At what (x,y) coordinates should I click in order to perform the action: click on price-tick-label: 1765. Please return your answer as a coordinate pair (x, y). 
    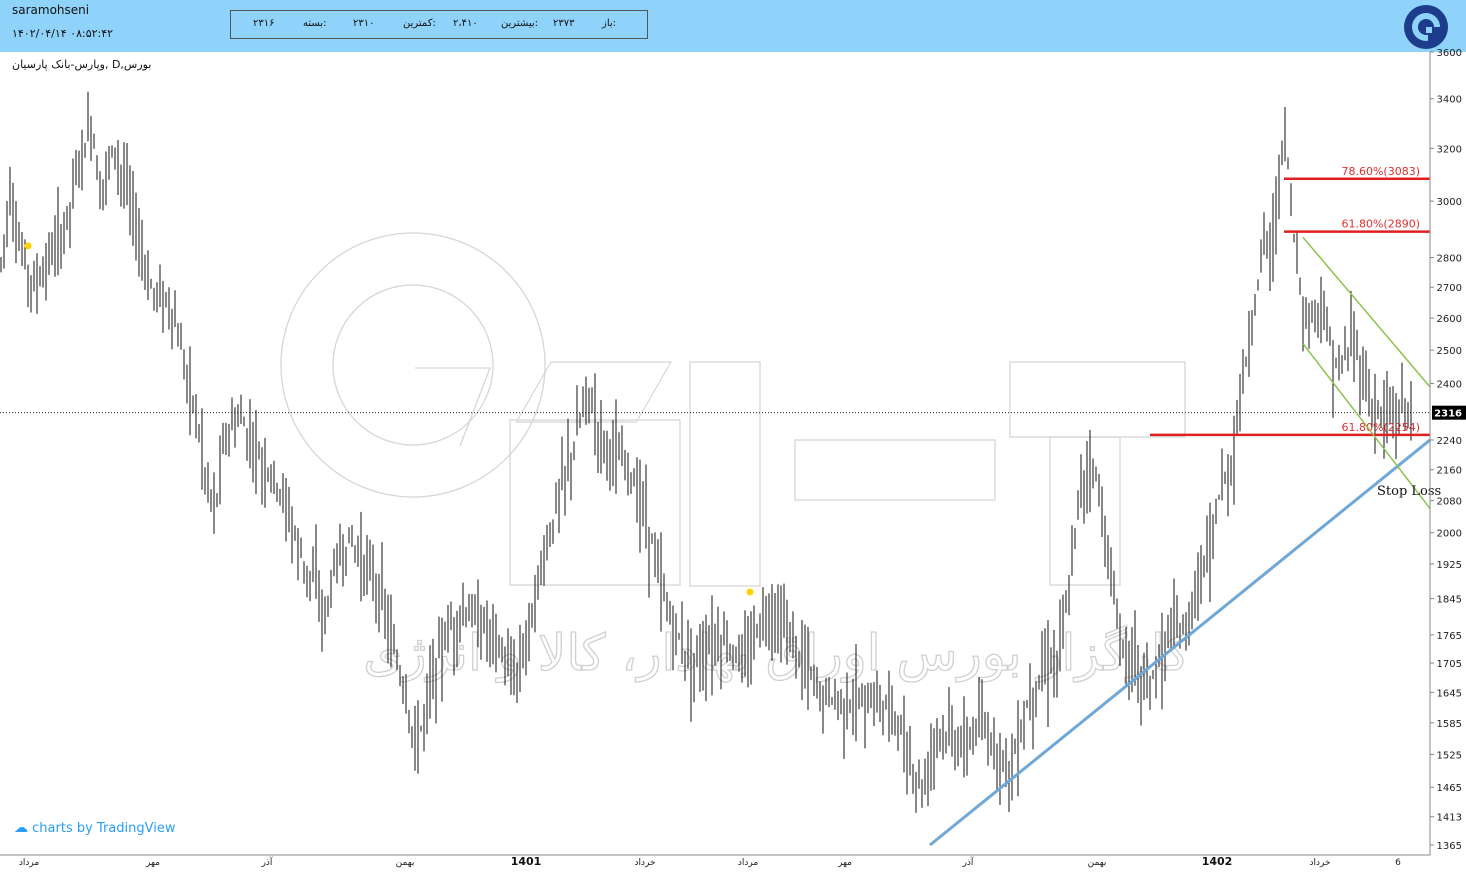
    Looking at the image, I should click on (1449, 636).